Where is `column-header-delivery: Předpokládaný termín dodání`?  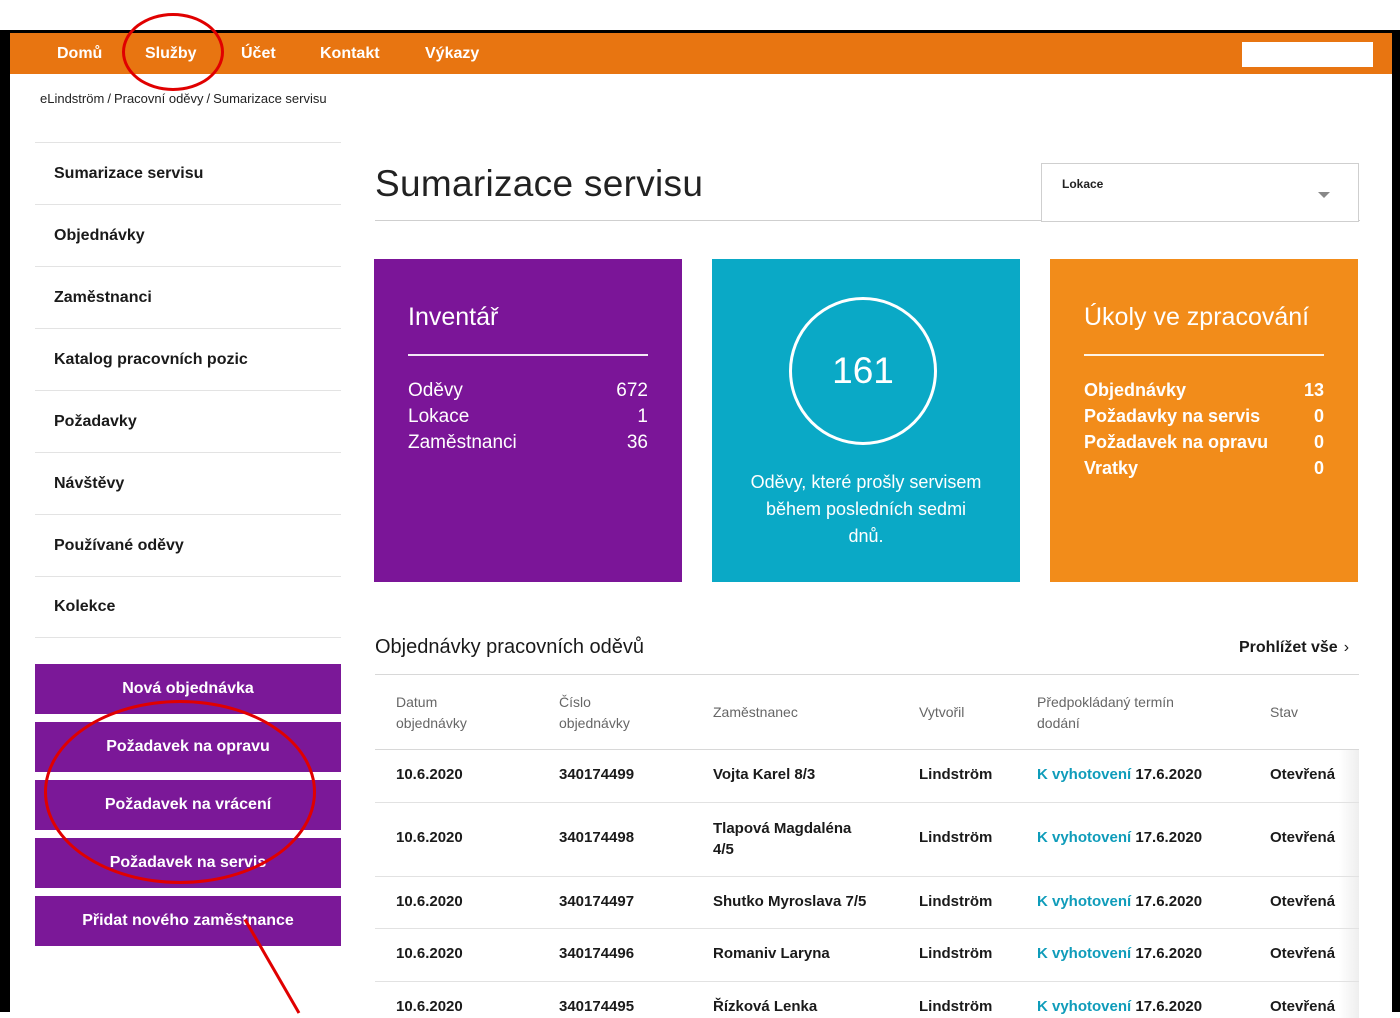 column-header-delivery: Předpokládaný termín dodání is located at coordinates (1105, 713).